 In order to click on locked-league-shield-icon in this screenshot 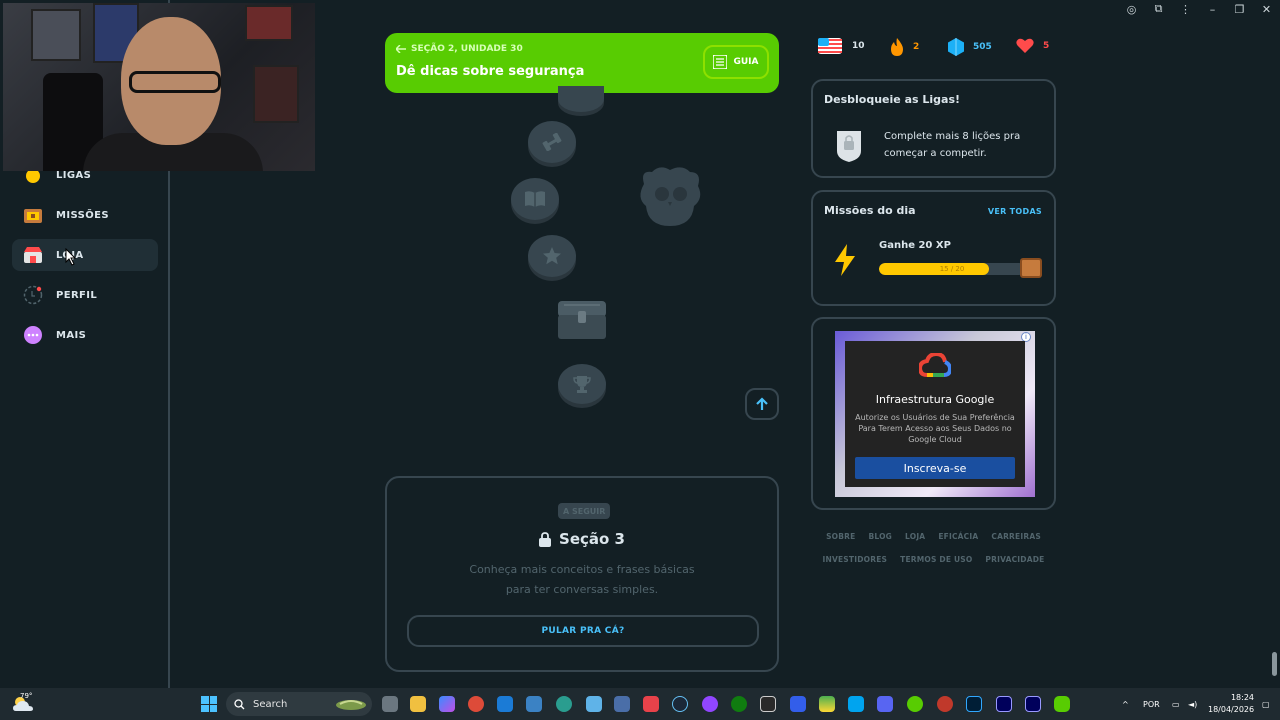, I will do `click(849, 146)`.